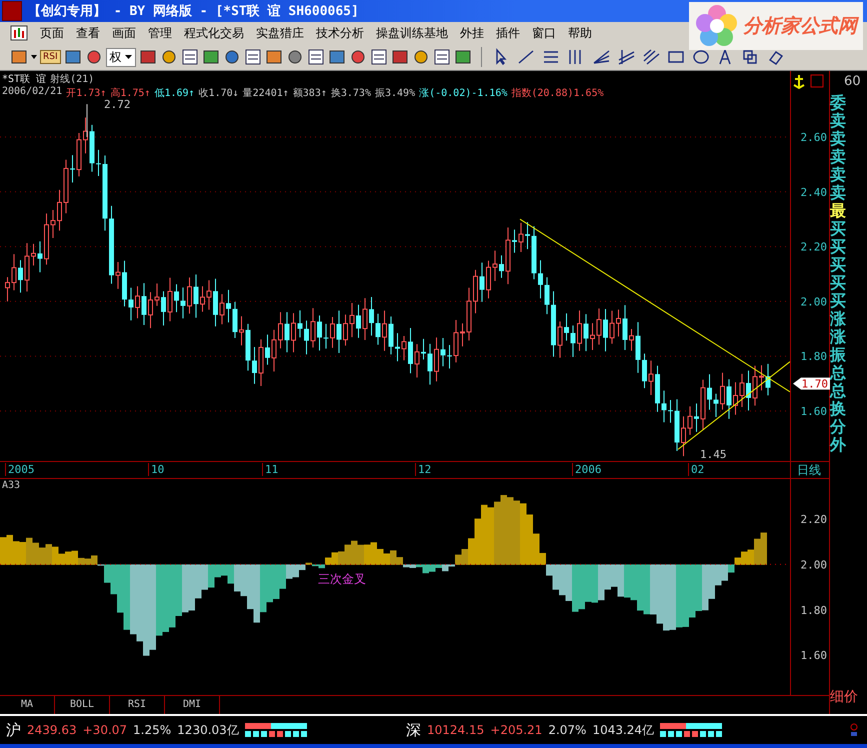  I want to click on quote-value: 开1.73↑, so click(86, 93).